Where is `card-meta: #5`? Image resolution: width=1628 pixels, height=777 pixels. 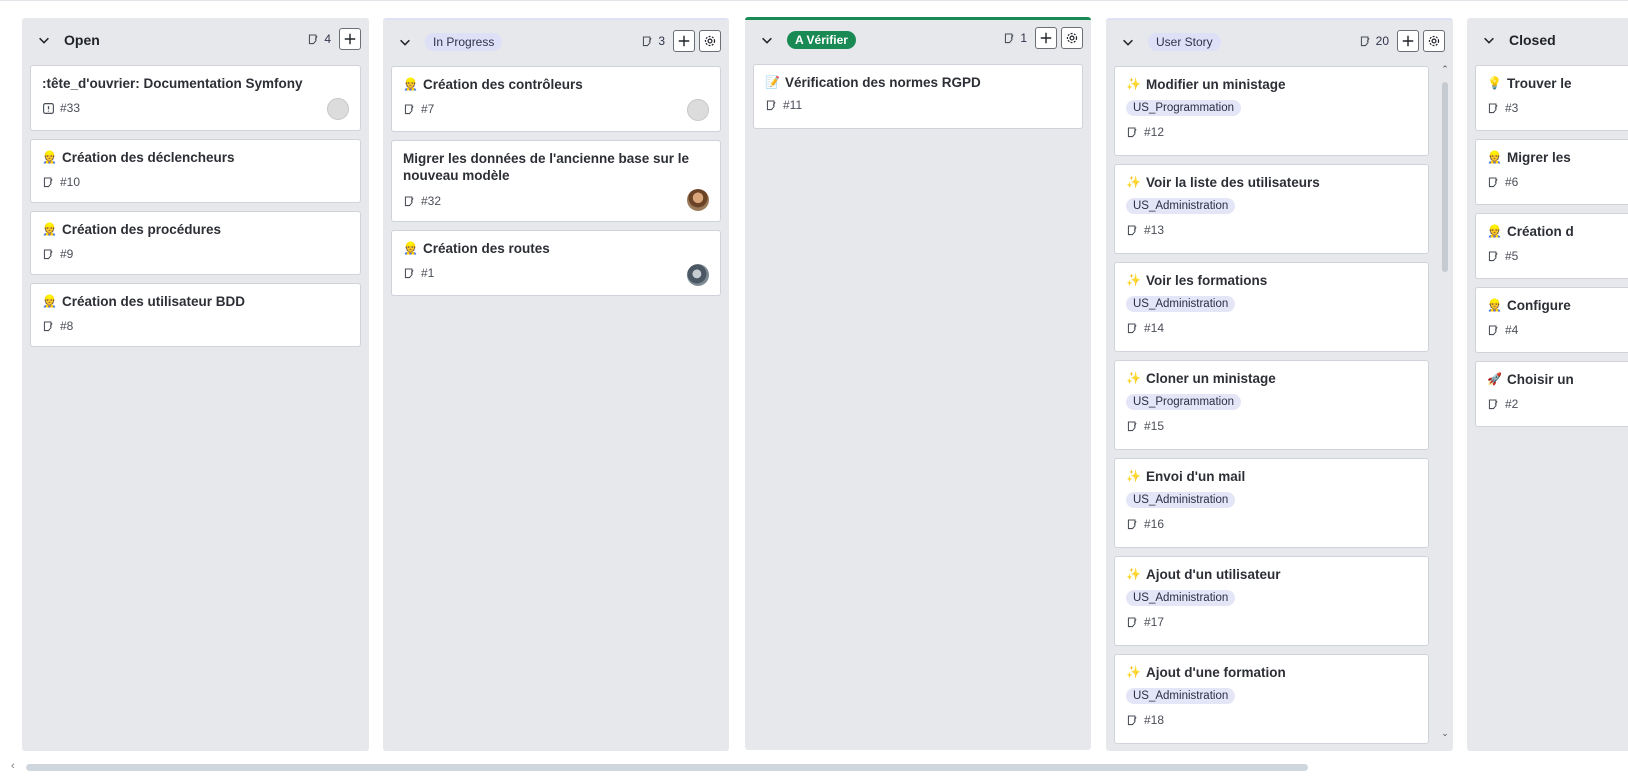 card-meta: #5 is located at coordinates (1557, 256).